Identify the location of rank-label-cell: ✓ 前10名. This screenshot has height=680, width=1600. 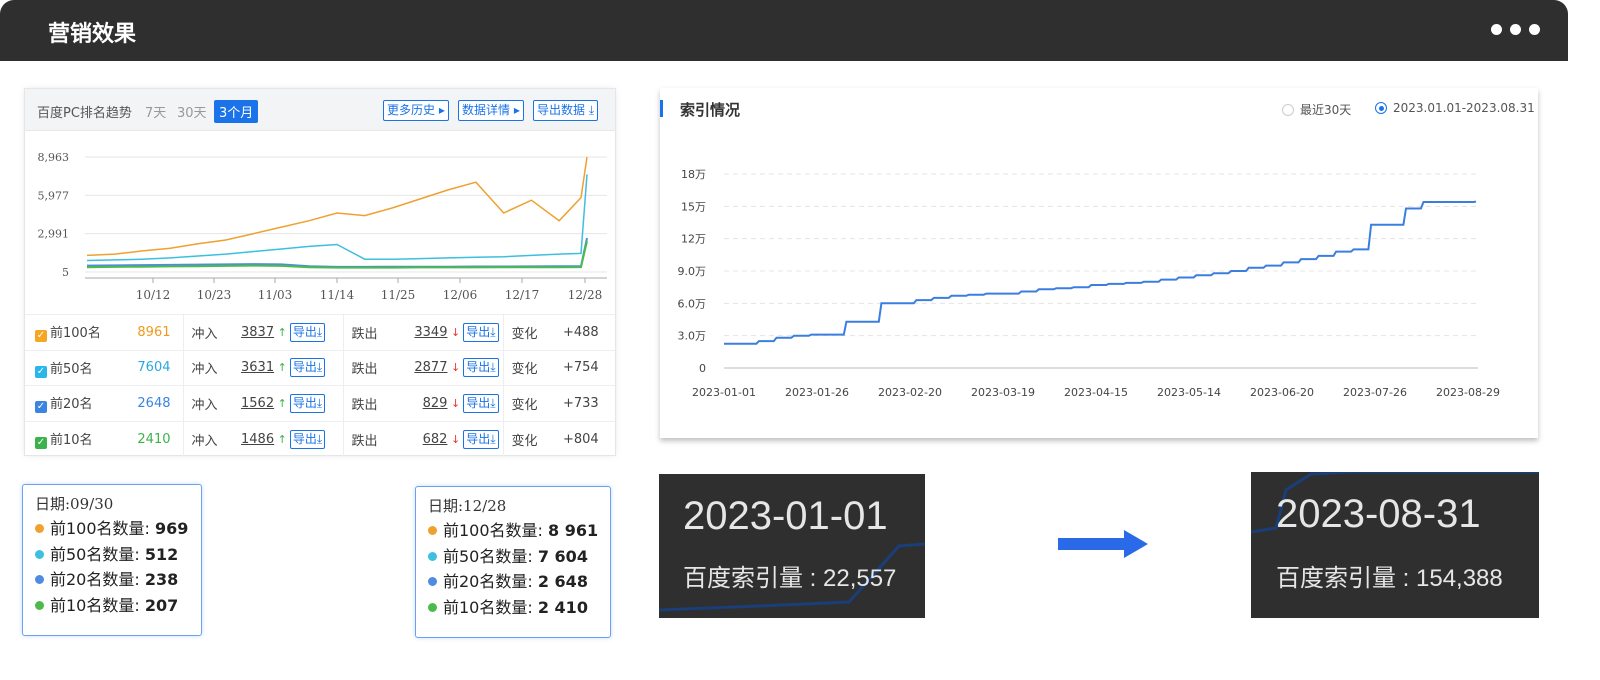
(81, 438).